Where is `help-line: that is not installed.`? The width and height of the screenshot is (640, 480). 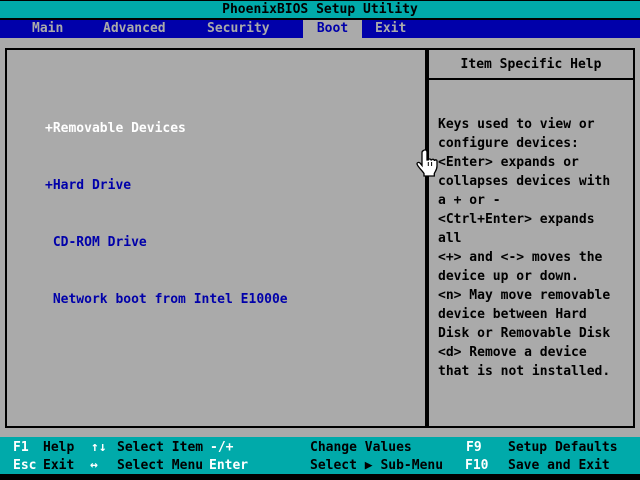 help-line: that is not installed. is located at coordinates (524, 371).